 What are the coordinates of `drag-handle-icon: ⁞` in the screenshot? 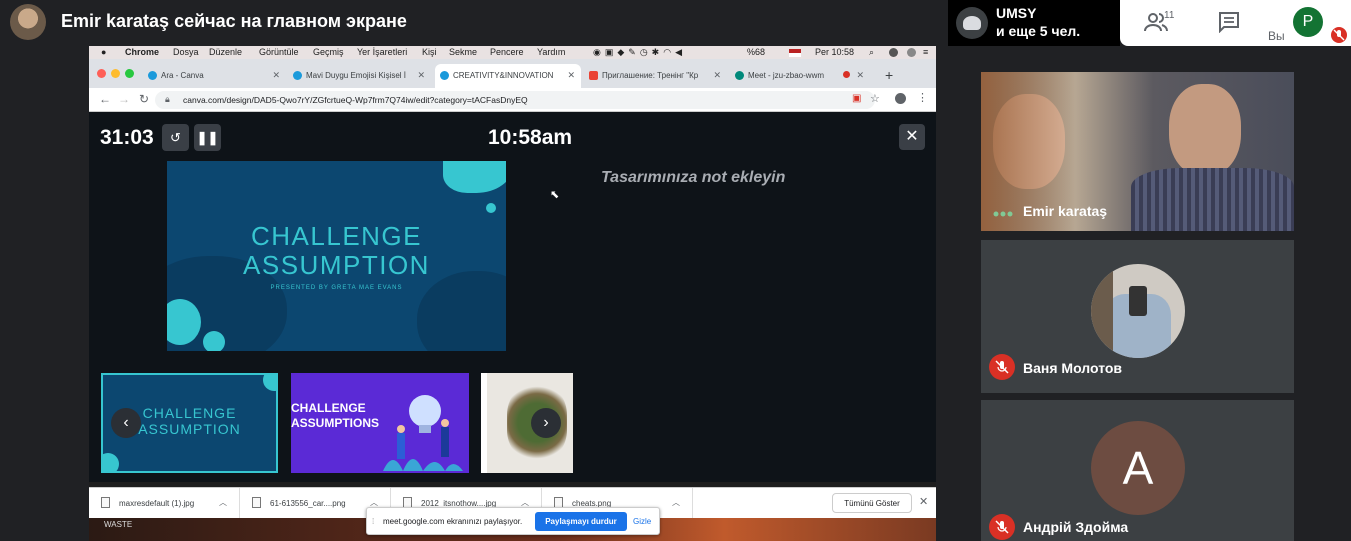 It's located at (373, 521).